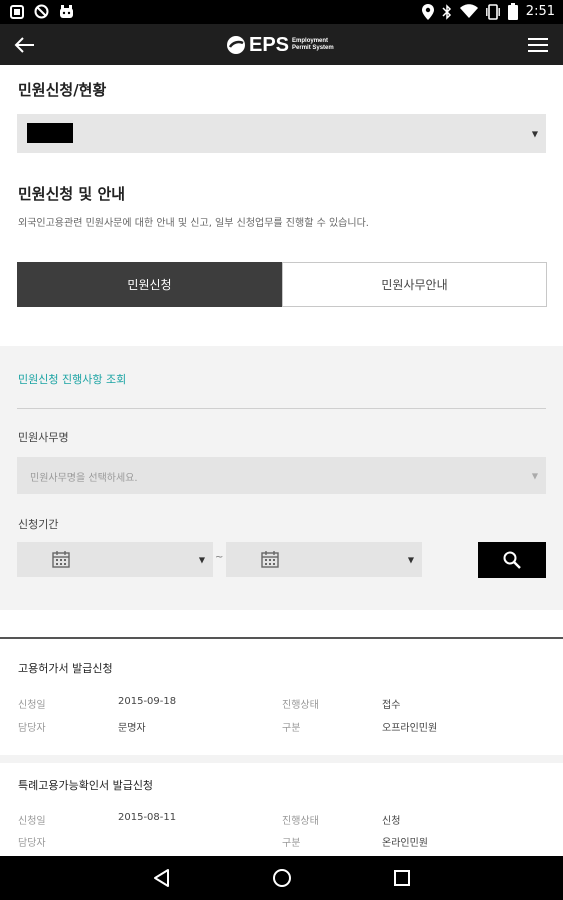 This screenshot has height=900, width=563. What do you see at coordinates (72, 379) in the screenshot?
I see `search-panel-title: 민원신청 진행사항 조회` at bounding box center [72, 379].